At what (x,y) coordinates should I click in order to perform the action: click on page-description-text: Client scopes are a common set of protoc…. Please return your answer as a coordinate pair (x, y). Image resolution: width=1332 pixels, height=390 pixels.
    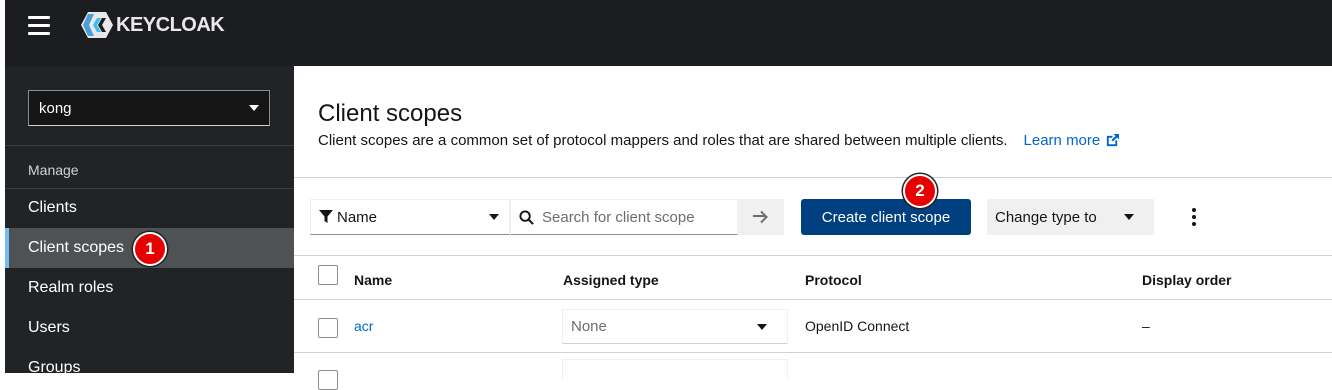
    Looking at the image, I should click on (663, 140).